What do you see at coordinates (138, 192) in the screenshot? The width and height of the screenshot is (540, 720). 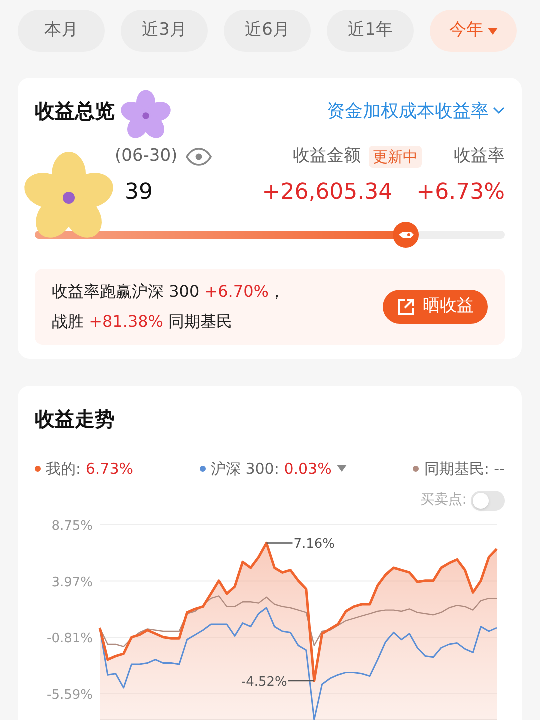 I see `asset-value: 39` at bounding box center [138, 192].